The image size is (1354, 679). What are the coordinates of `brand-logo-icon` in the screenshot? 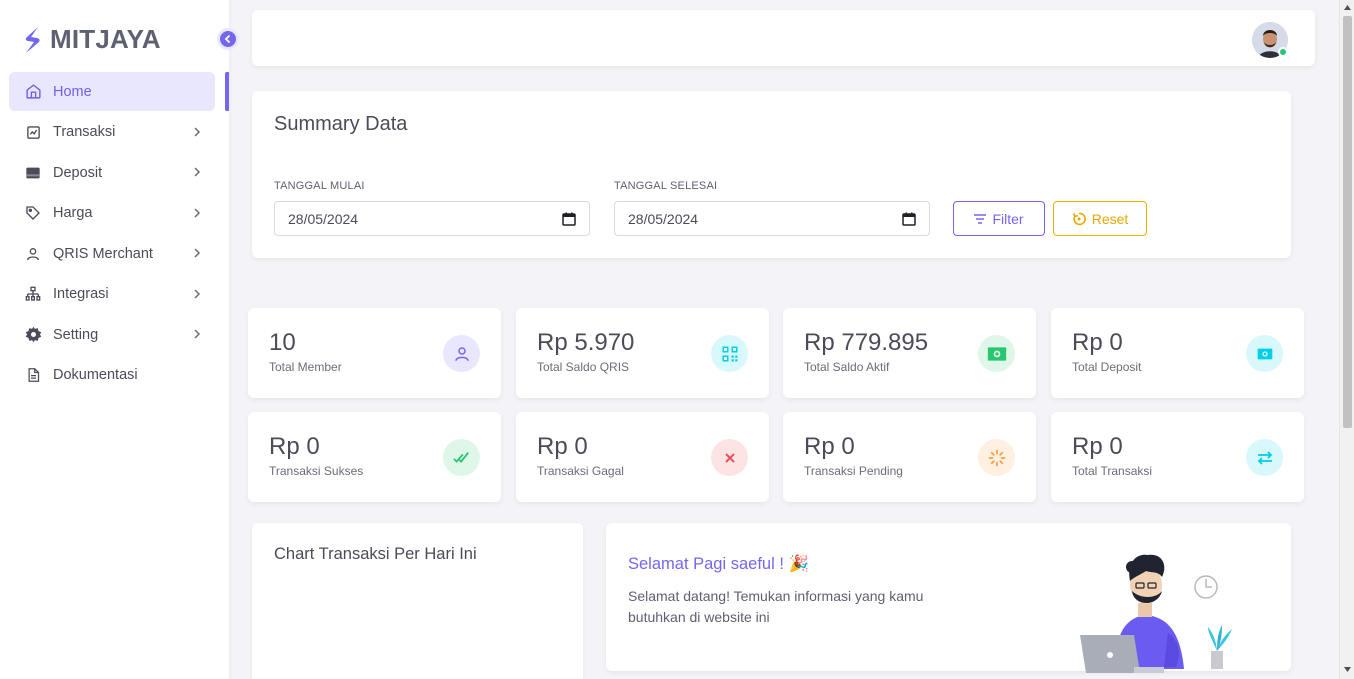 It's located at (32, 39).